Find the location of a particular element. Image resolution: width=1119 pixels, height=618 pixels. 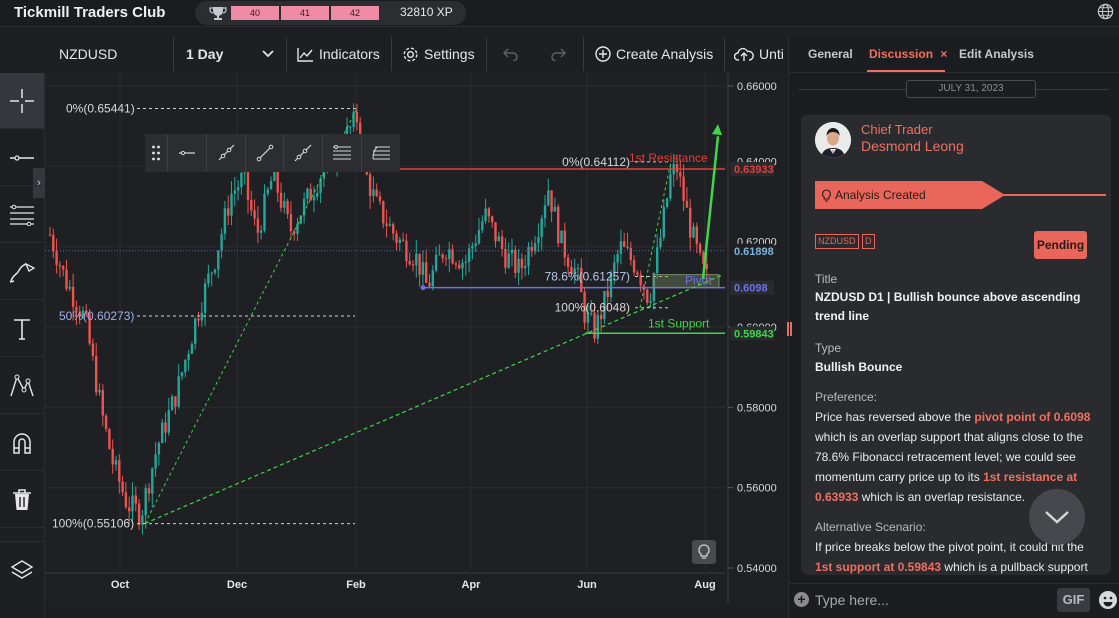

scroll-down-button is located at coordinates (1057, 517).